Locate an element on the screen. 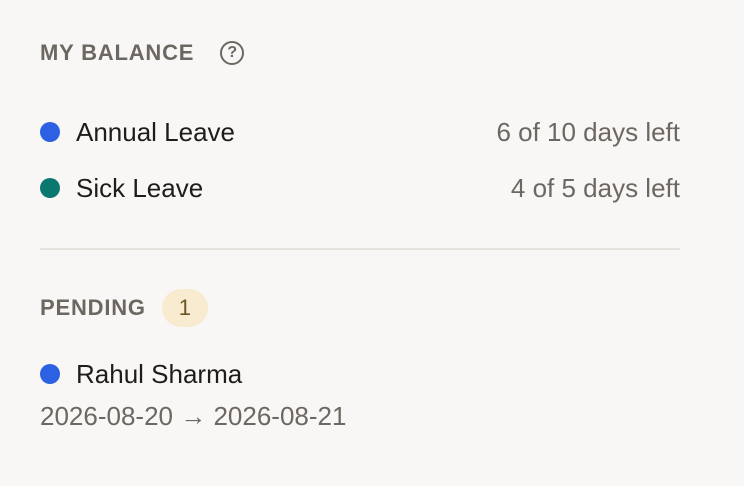  annual-leave-dot is located at coordinates (50, 132).